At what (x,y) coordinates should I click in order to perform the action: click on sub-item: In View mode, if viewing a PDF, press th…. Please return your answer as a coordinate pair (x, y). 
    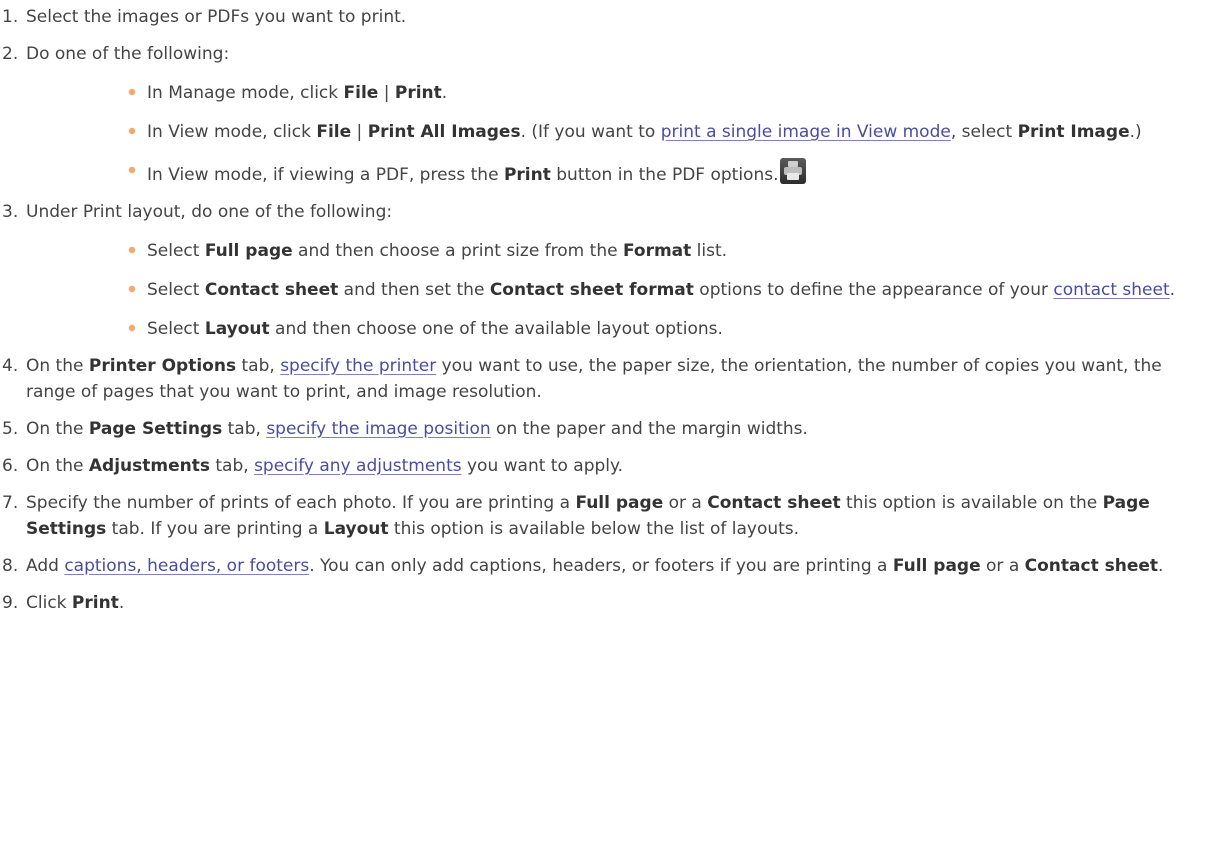
    Looking at the image, I should click on (609, 173).